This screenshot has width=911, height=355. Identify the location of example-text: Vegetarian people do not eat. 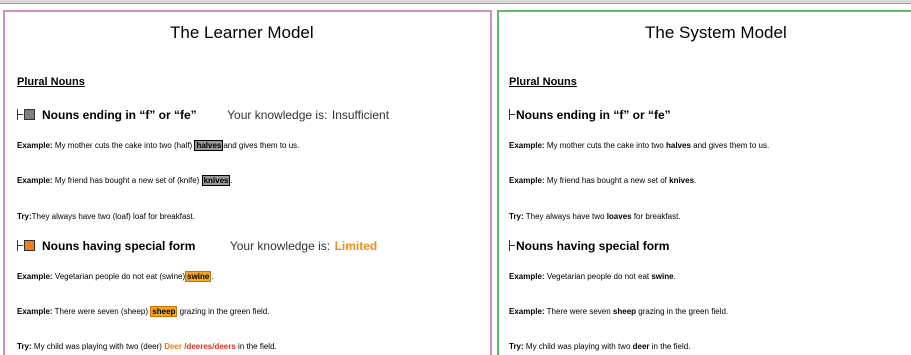
(598, 276).